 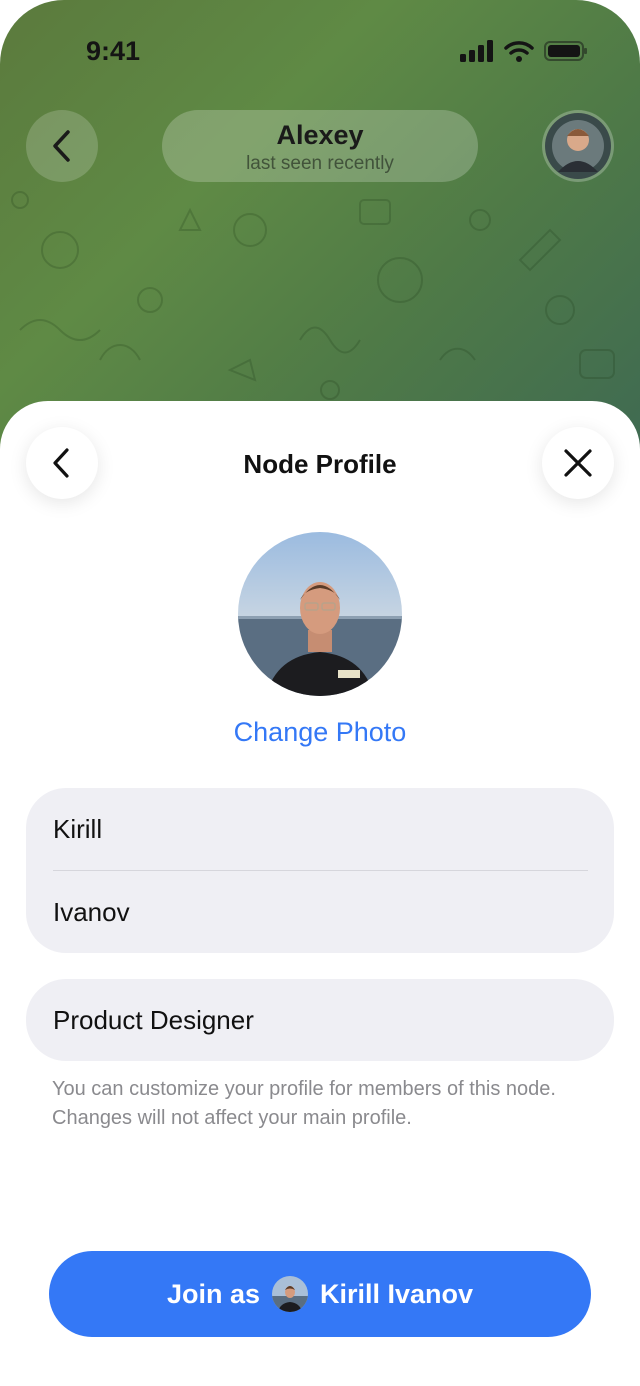 I want to click on join-button: Join as Kirill Ivanov, so click(x=320, y=1294).